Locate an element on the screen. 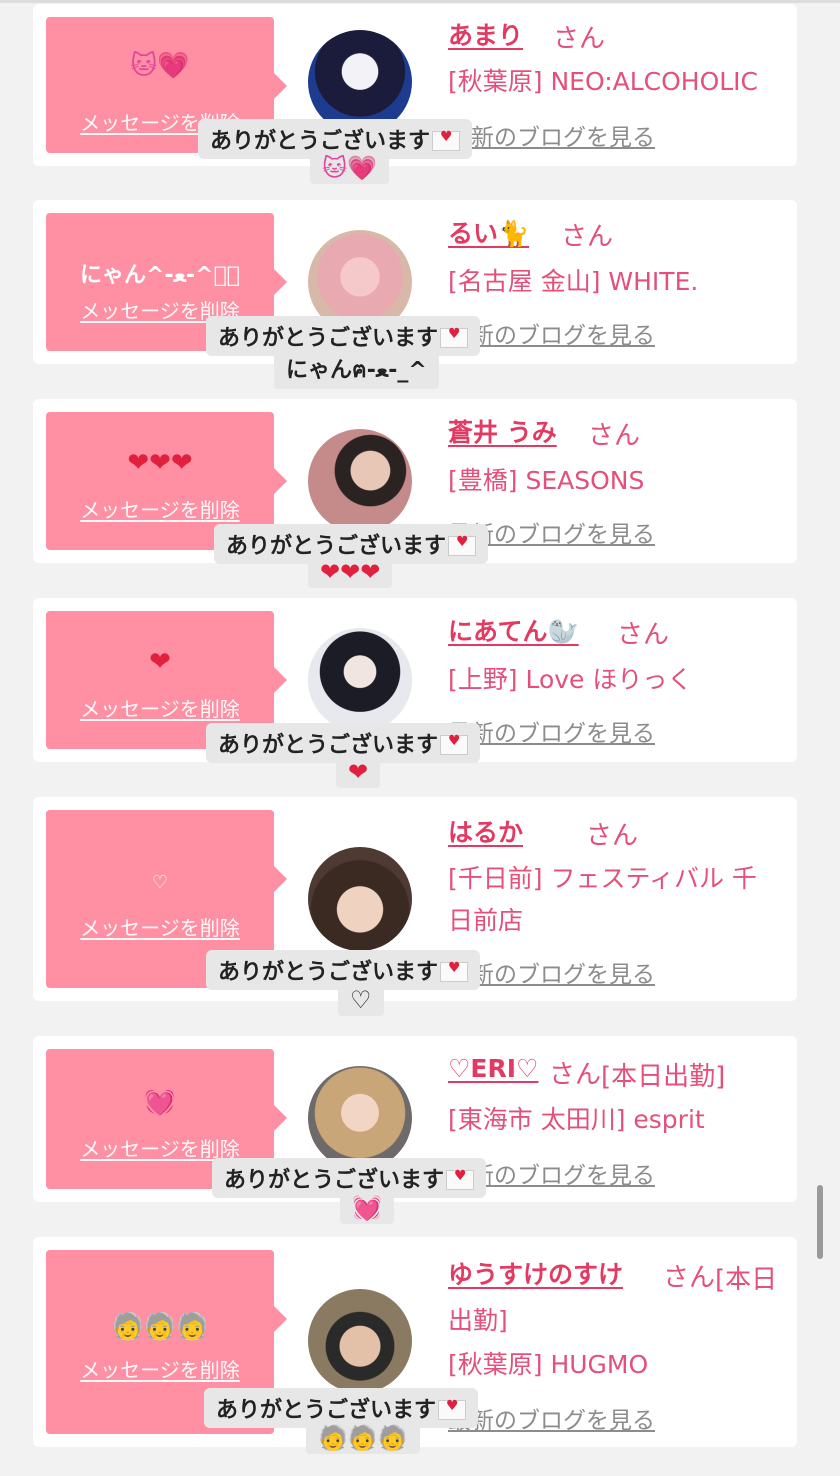  reply-emoji: にゃんฅ-ﻌ-_^ is located at coordinates (356, 369).